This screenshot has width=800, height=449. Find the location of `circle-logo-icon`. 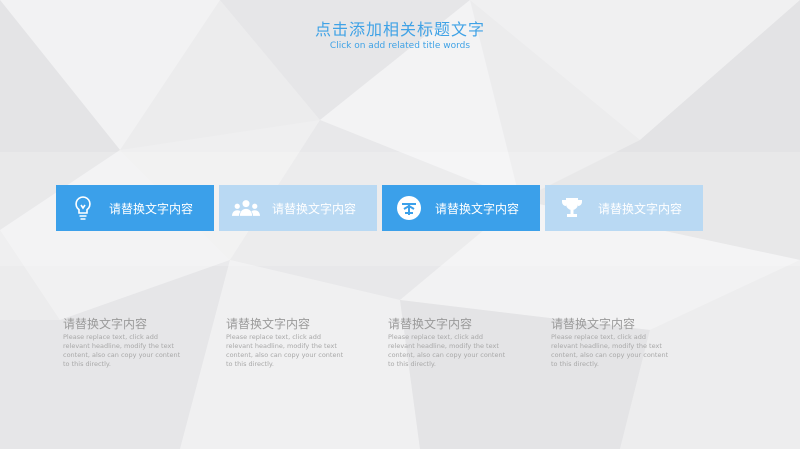

circle-logo-icon is located at coordinates (409, 208).